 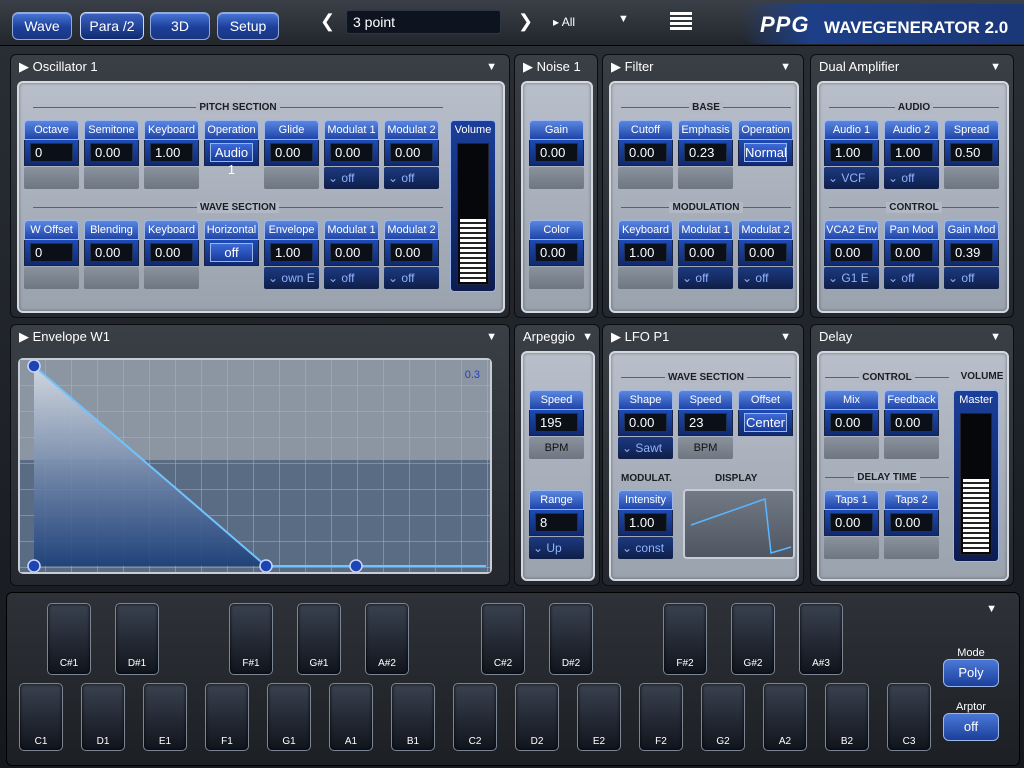 I want to click on mode-button: Poly, so click(x=971, y=673).